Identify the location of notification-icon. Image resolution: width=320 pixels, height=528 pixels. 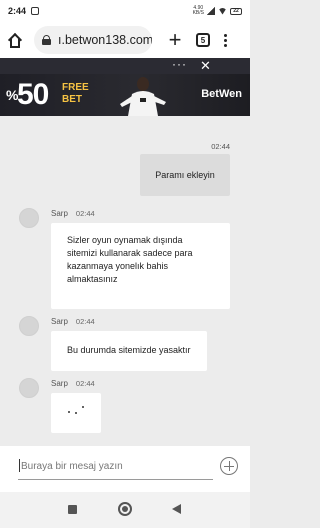
(35, 11).